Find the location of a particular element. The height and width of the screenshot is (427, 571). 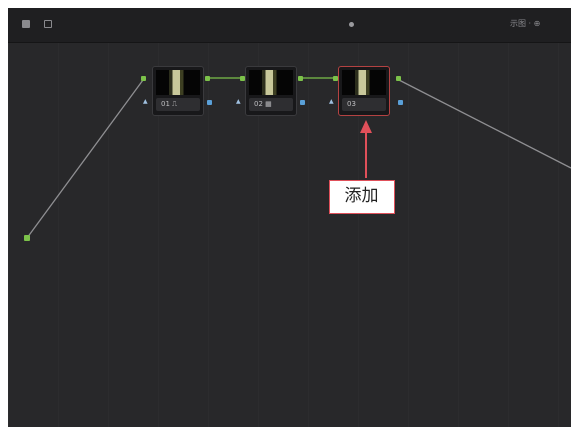

node-03-output-port is located at coordinates (398, 78).